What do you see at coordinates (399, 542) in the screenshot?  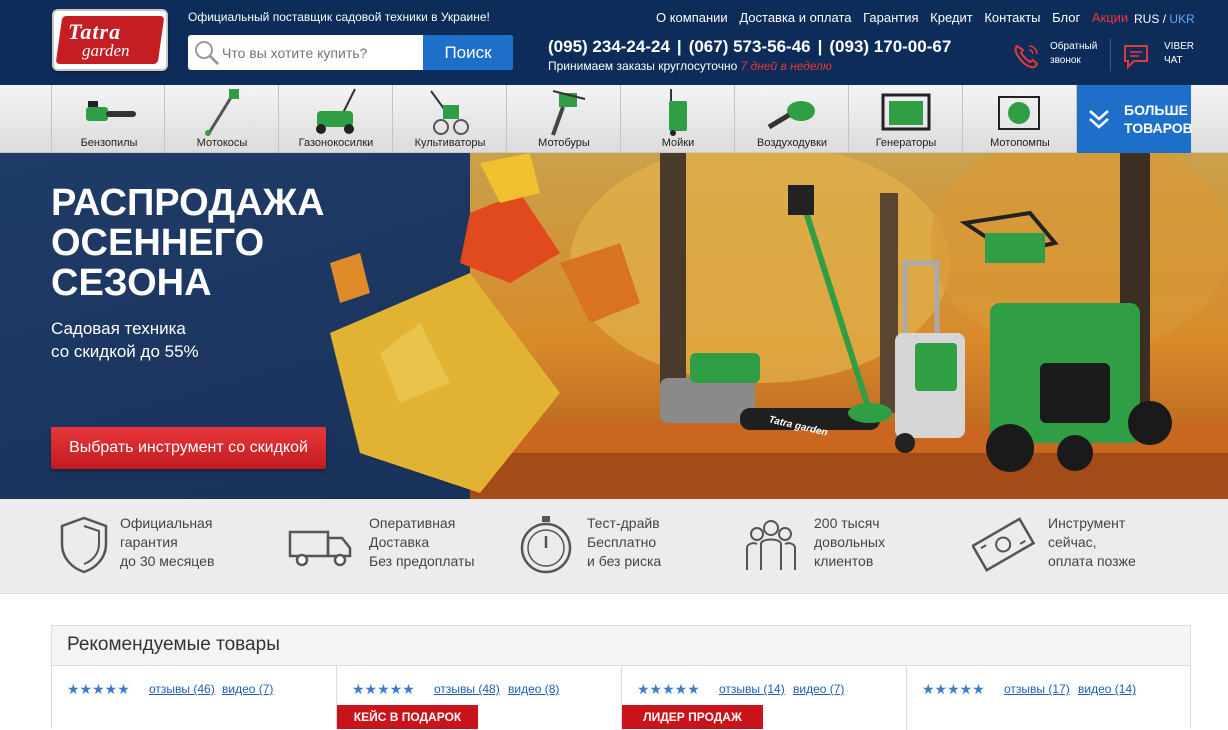 I see `feature-line: Доставка` at bounding box center [399, 542].